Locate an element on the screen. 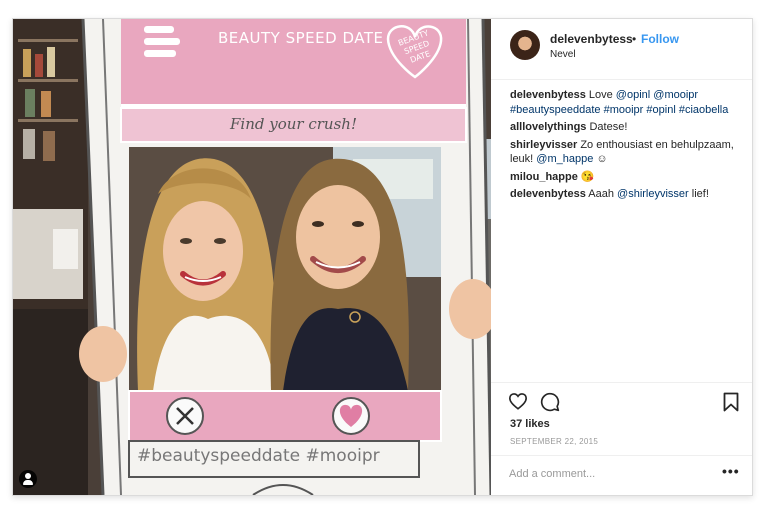 The height and width of the screenshot is (510, 768). comment-text: ☺ is located at coordinates (600, 159).